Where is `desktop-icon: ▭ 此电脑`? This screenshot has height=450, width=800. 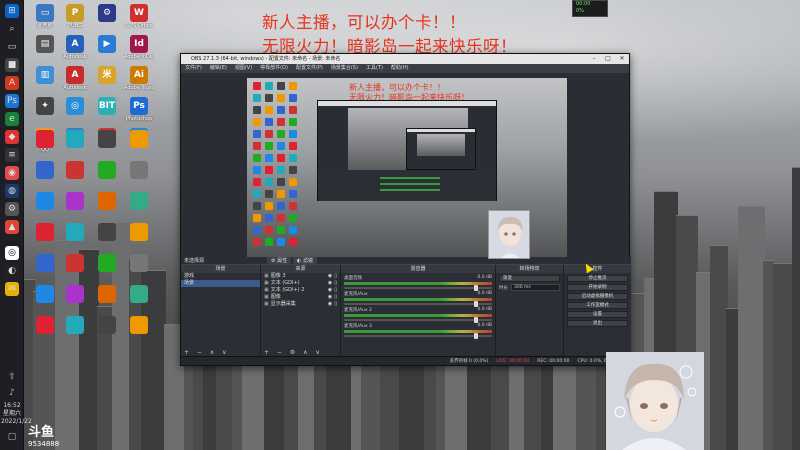 desktop-icon: ▭ 此电脑 is located at coordinates (45, 16).